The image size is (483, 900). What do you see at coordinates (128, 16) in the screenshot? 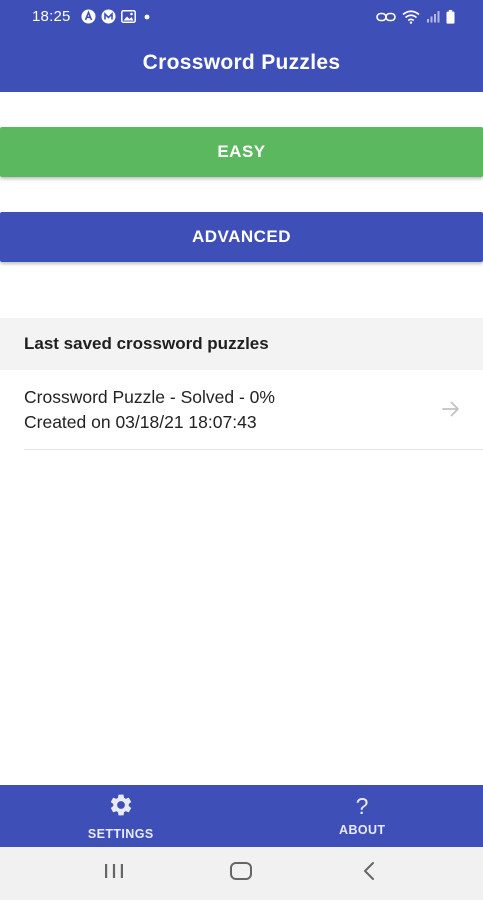
I see `image-icon` at bounding box center [128, 16].